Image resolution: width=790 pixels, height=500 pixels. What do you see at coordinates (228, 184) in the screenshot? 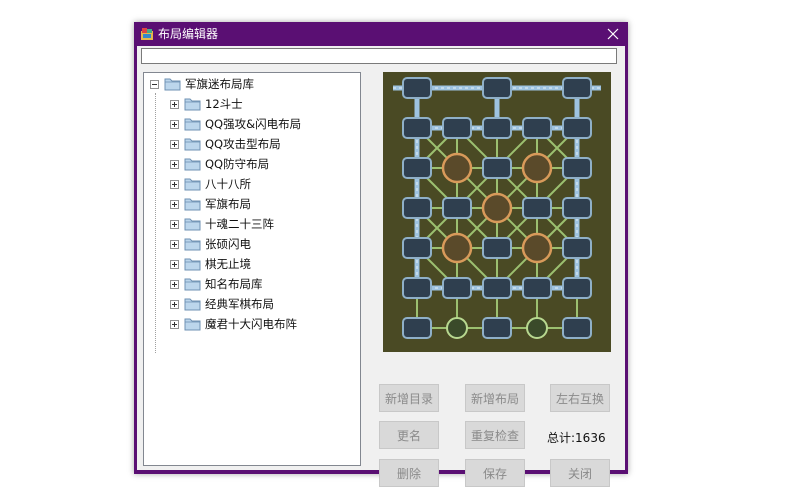
I see `tree-item-label: 八十八所` at bounding box center [228, 184].